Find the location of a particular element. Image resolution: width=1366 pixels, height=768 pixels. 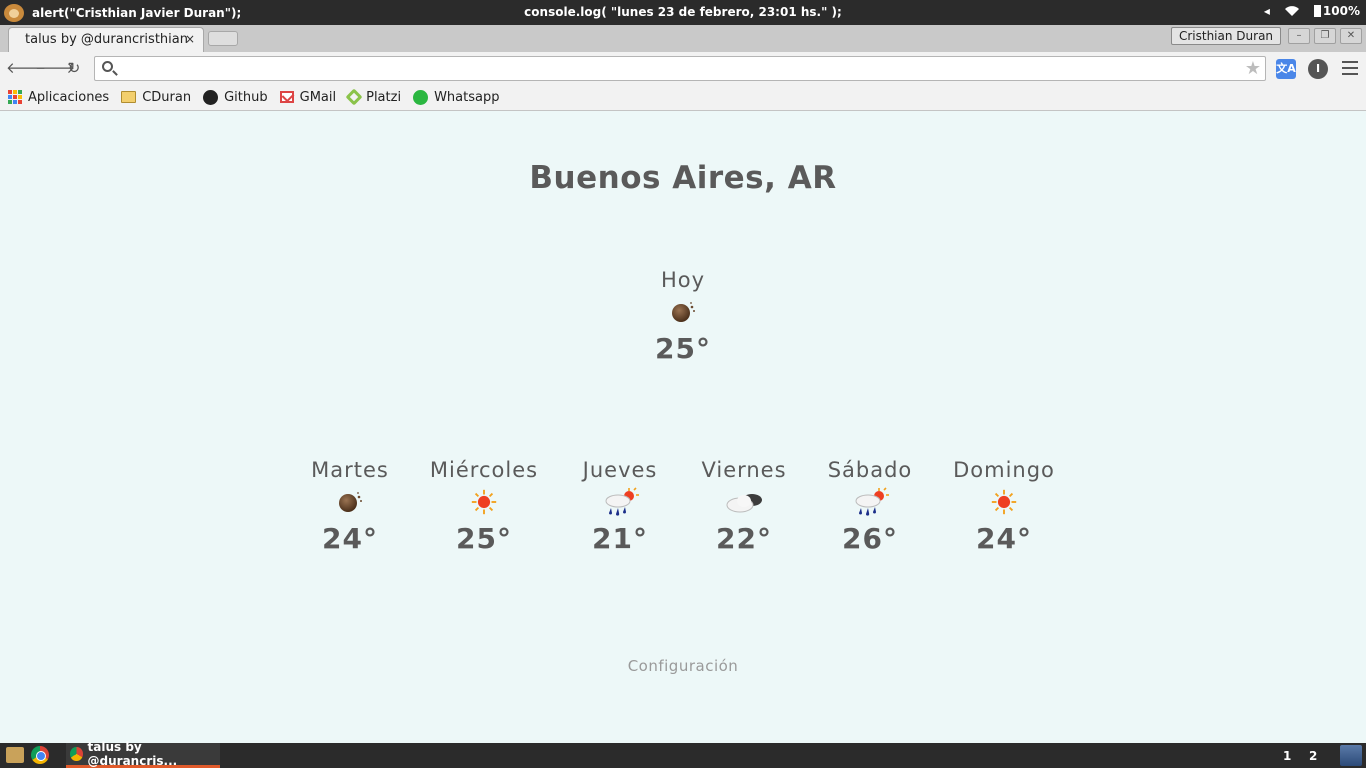

omnibox: ★ is located at coordinates (680, 68).